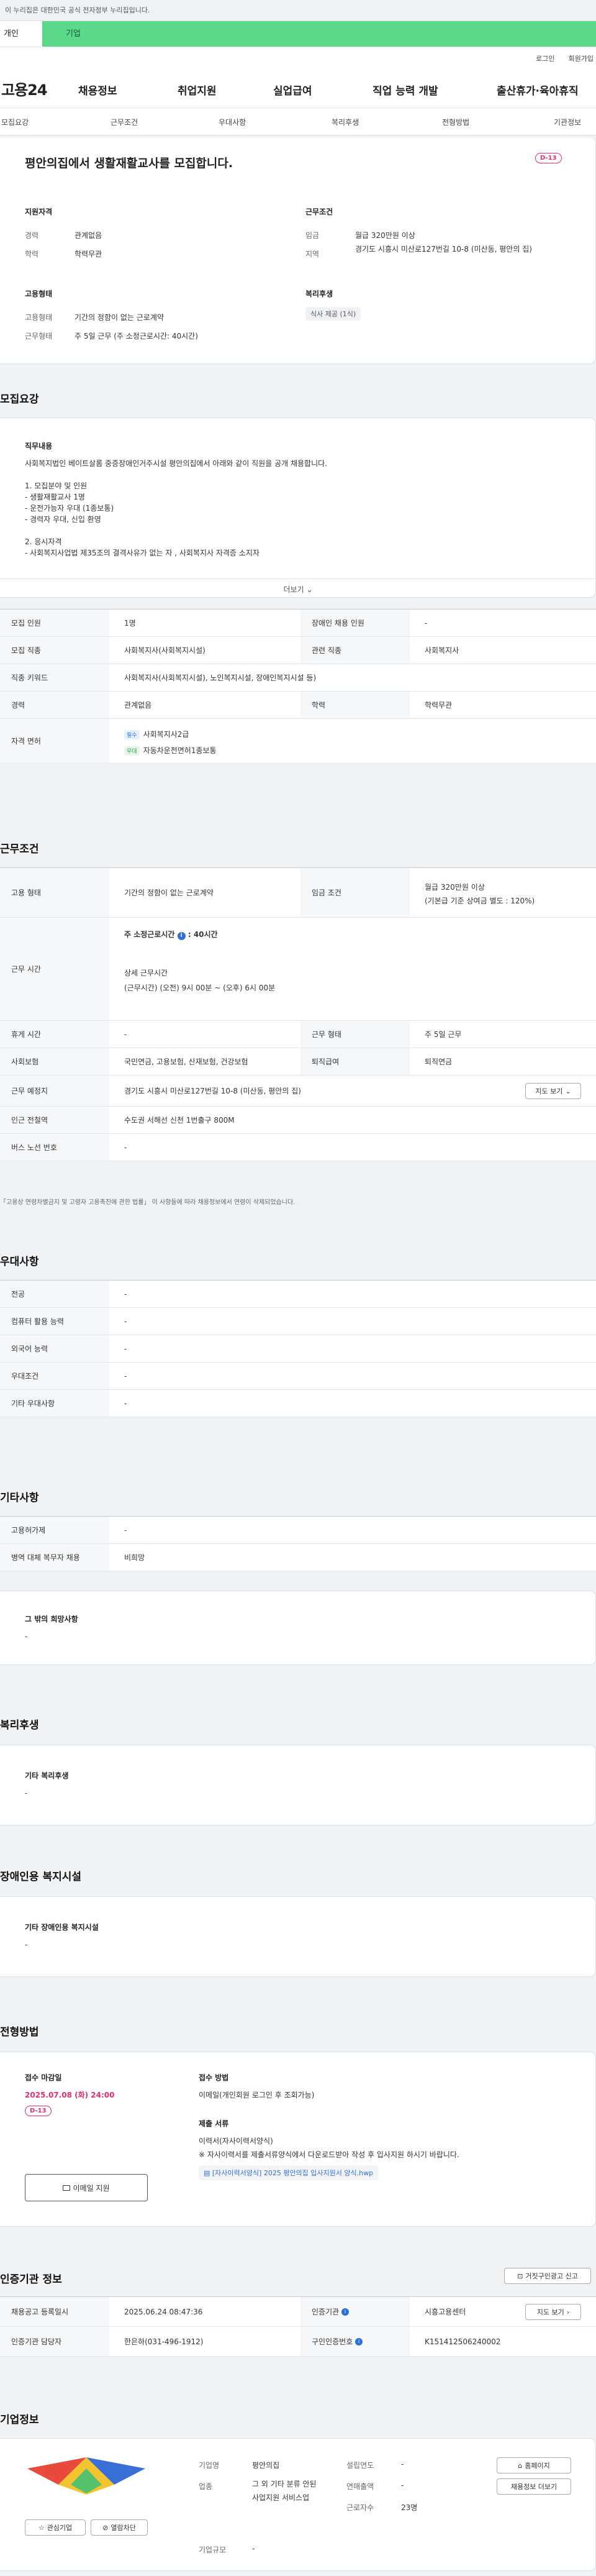  Describe the element at coordinates (545, 58) in the screenshot. I see `login-link: 로그인` at that location.